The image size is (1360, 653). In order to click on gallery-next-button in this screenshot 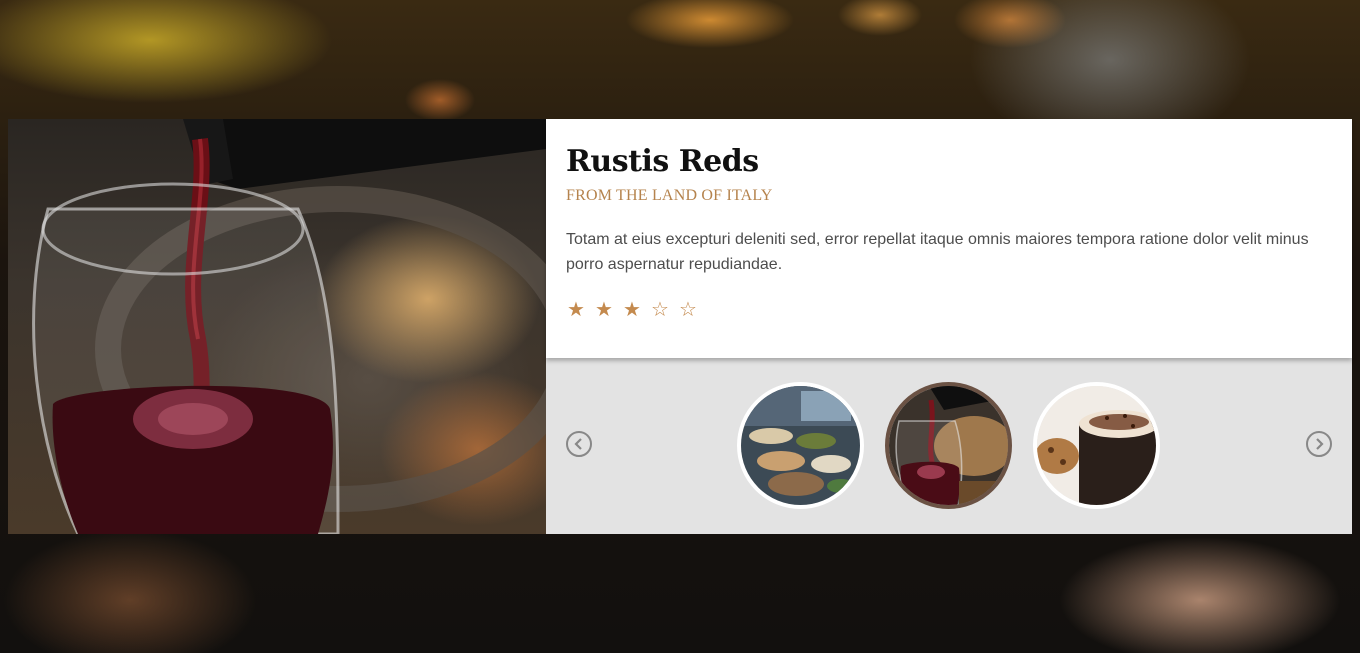, I will do `click(1319, 444)`.